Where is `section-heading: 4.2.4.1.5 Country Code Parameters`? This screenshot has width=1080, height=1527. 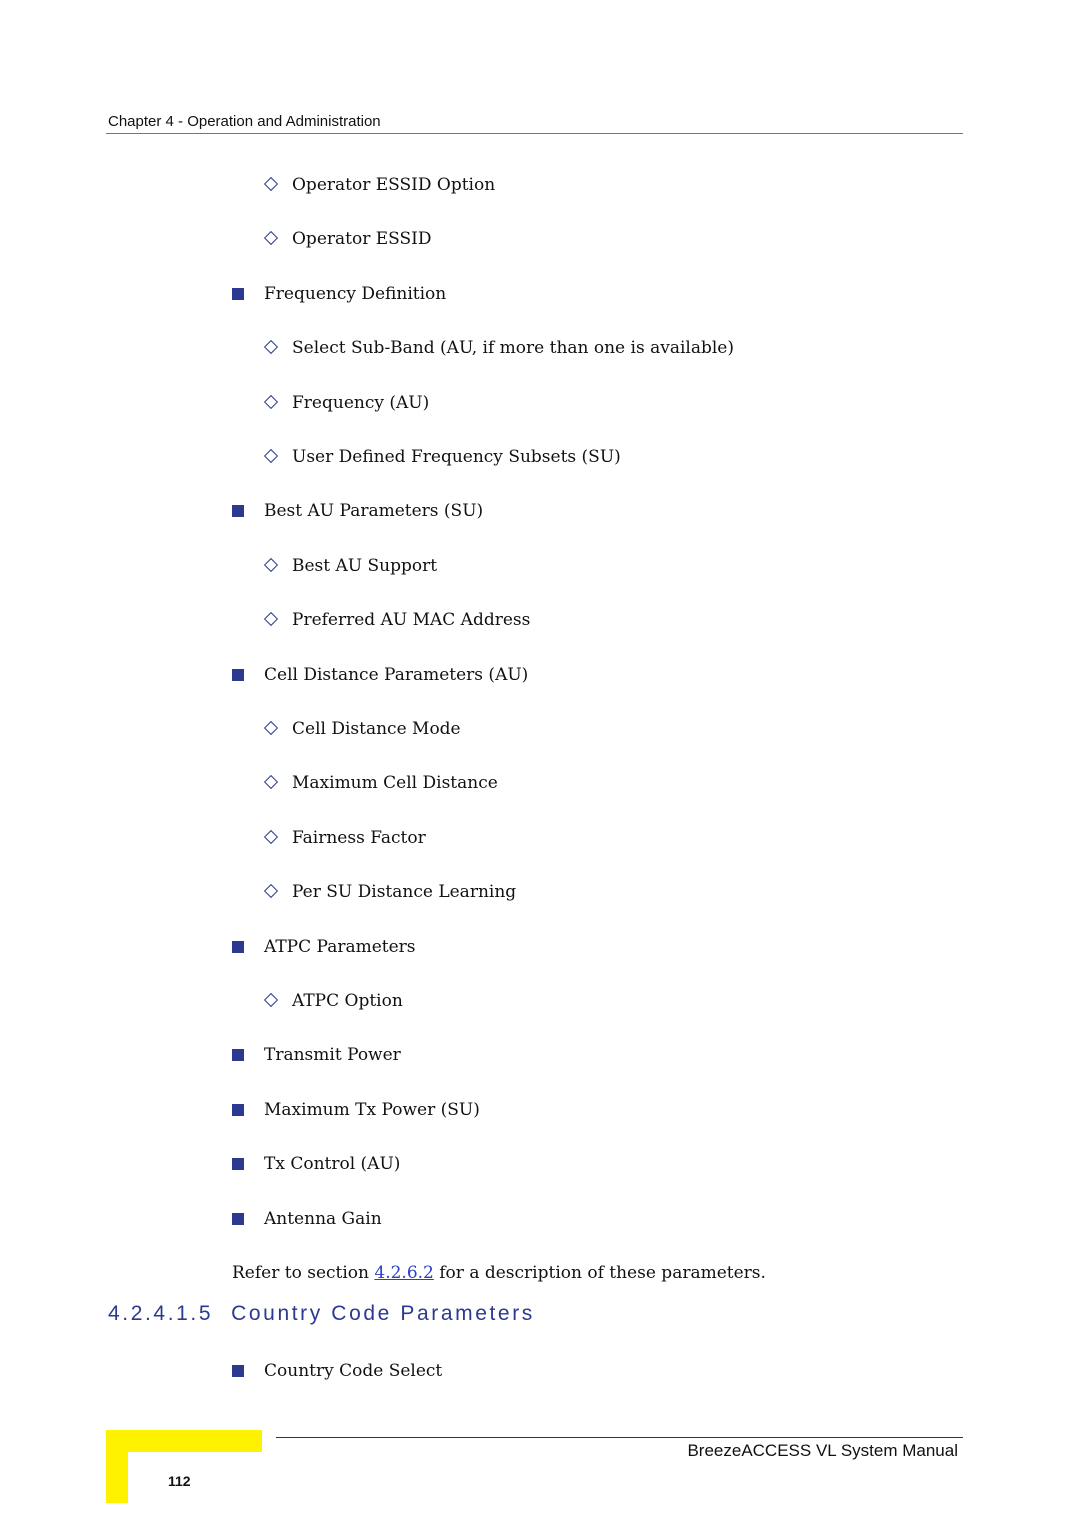 section-heading: 4.2.4.1.5 Country Code Parameters is located at coordinates (321, 1314).